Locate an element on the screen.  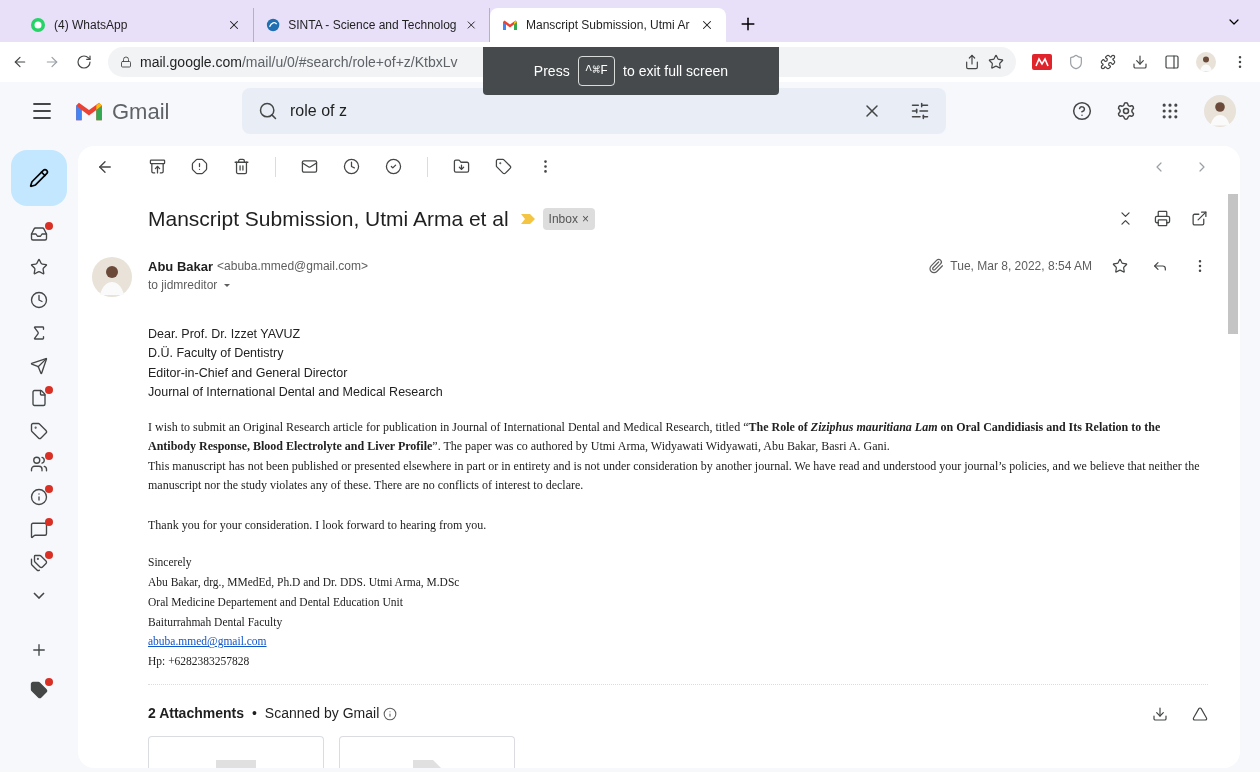
url-text: mail.google.com/mail/u/0/#search/role+of+z/KtbxLv is located at coordinates (299, 62).